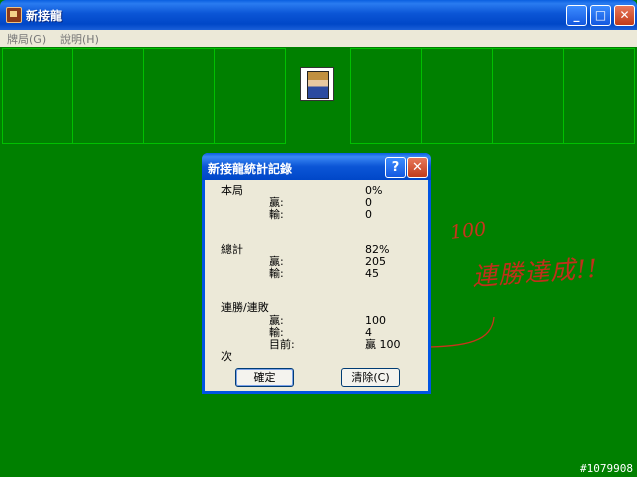 The image size is (637, 477). Describe the element at coordinates (316, 166) in the screenshot. I see `dialog-title-bar: 新接龍統計記錄 ? ✕` at that location.